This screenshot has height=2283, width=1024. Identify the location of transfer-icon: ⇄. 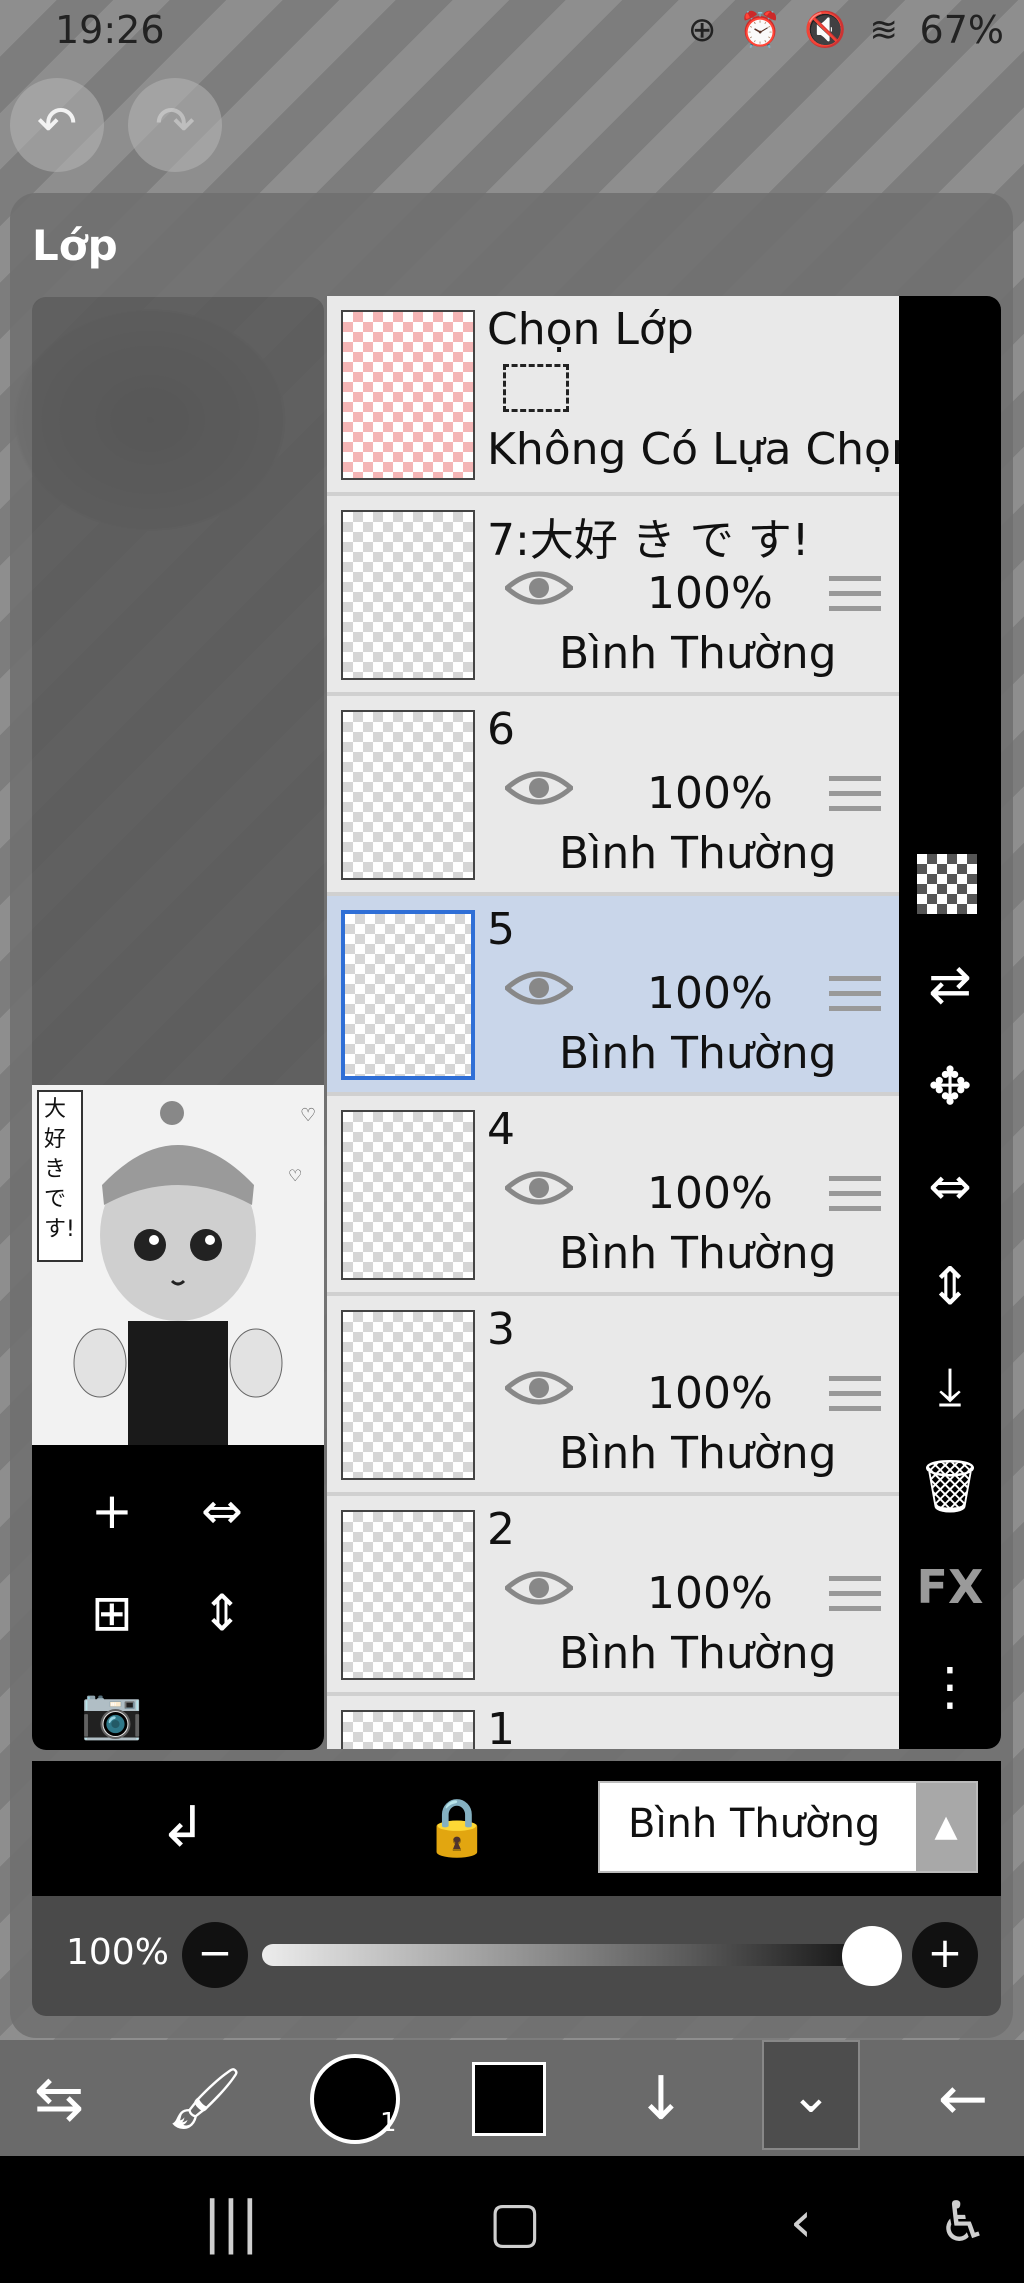
(950, 985).